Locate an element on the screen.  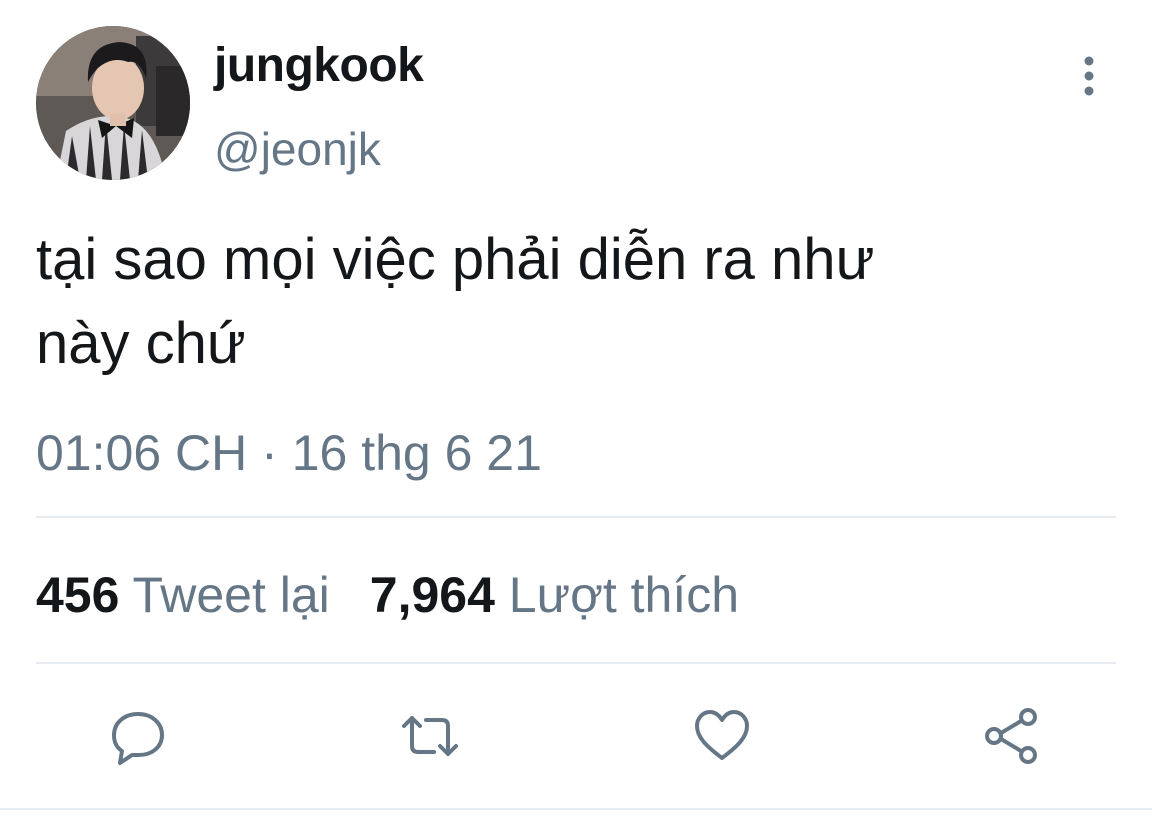
like-button is located at coordinates (722, 736).